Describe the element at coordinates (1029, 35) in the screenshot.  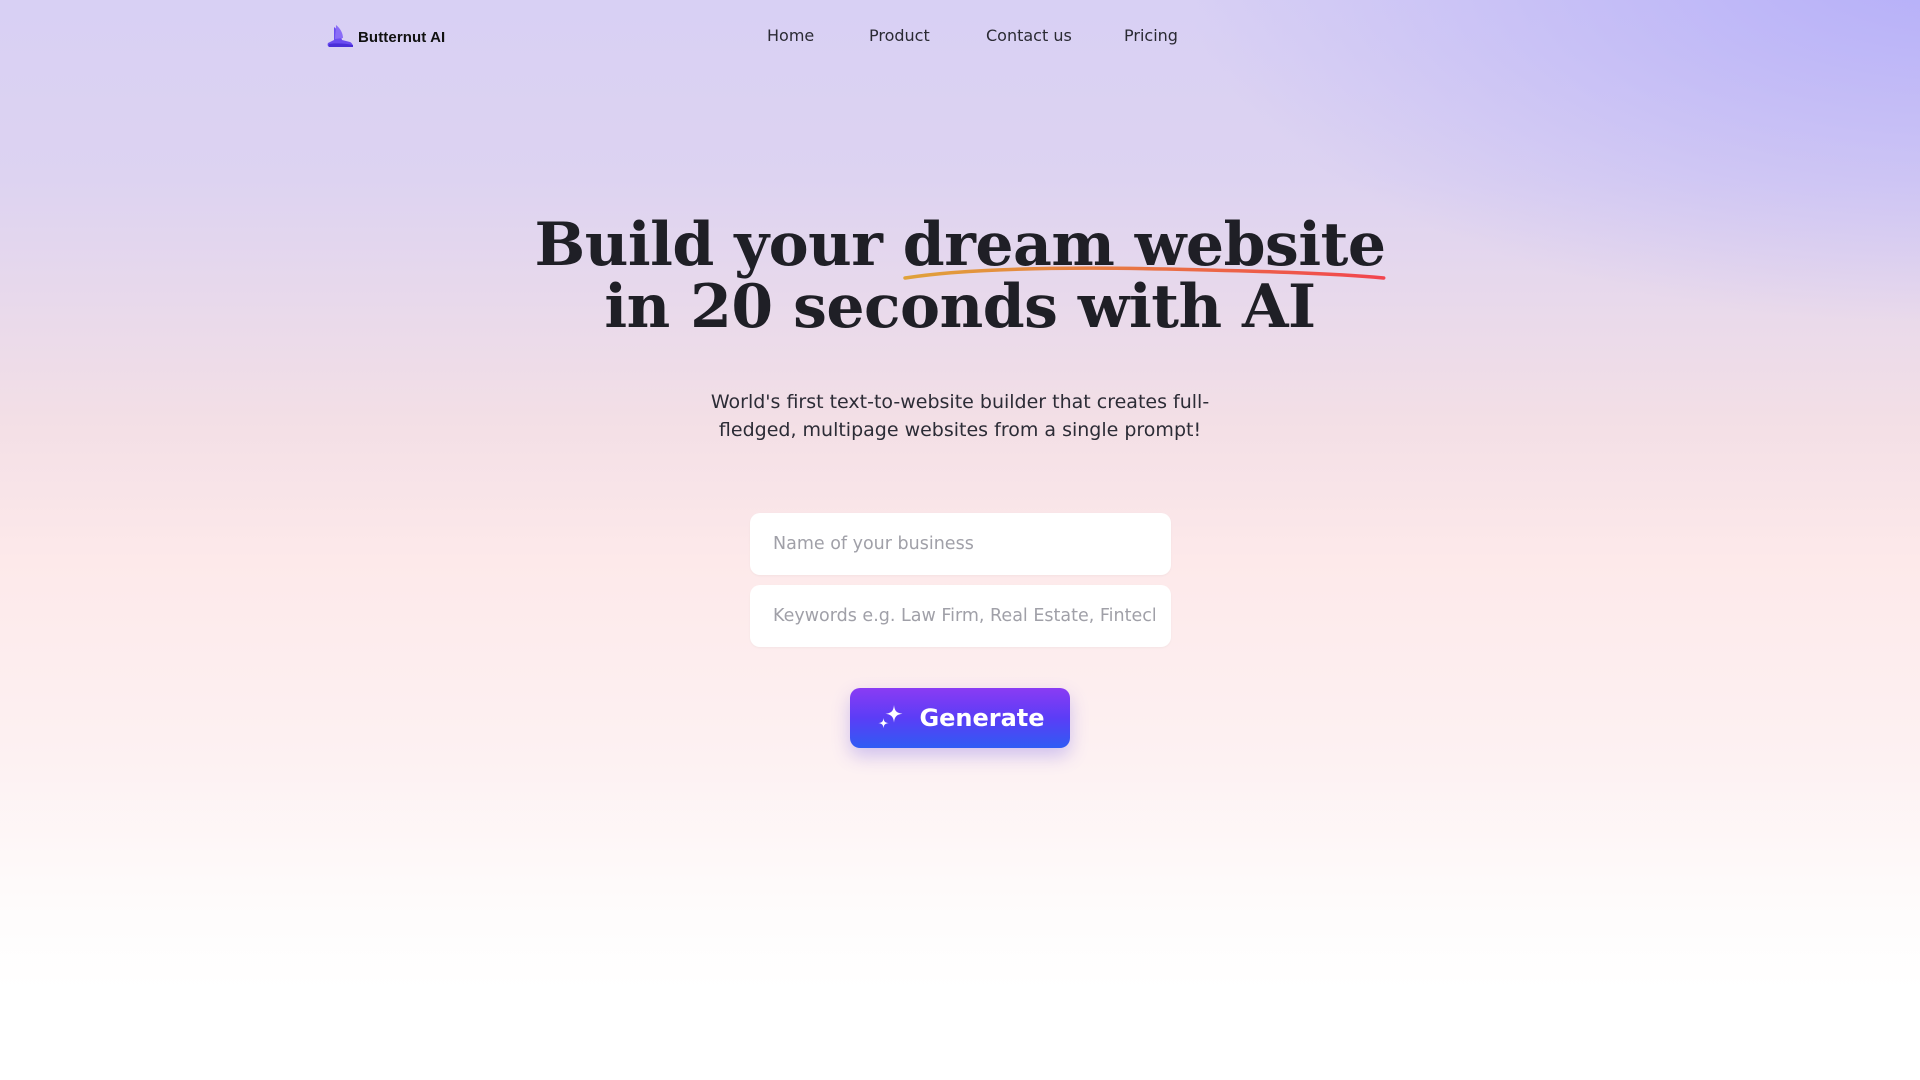
I see `nav-contact-us: Contact us` at that location.